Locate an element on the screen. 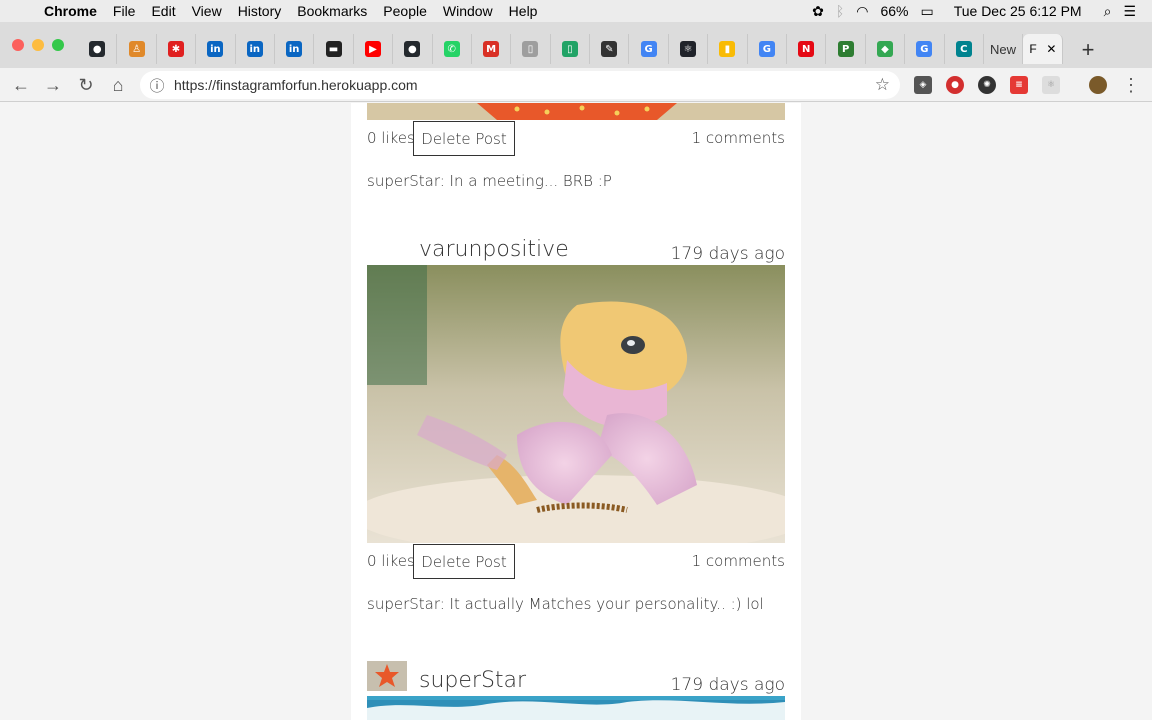 This screenshot has width=1152, height=720. extension-yab-icon: ● is located at coordinates (955, 85).